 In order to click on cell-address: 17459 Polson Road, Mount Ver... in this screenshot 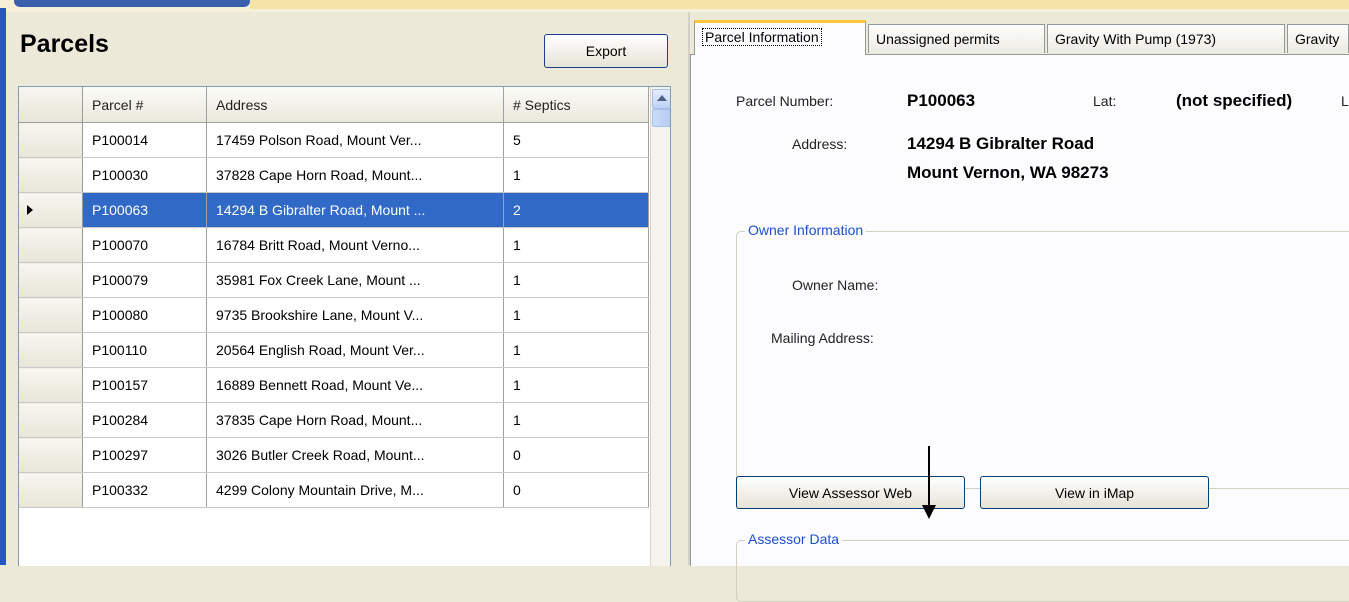, I will do `click(355, 140)`.